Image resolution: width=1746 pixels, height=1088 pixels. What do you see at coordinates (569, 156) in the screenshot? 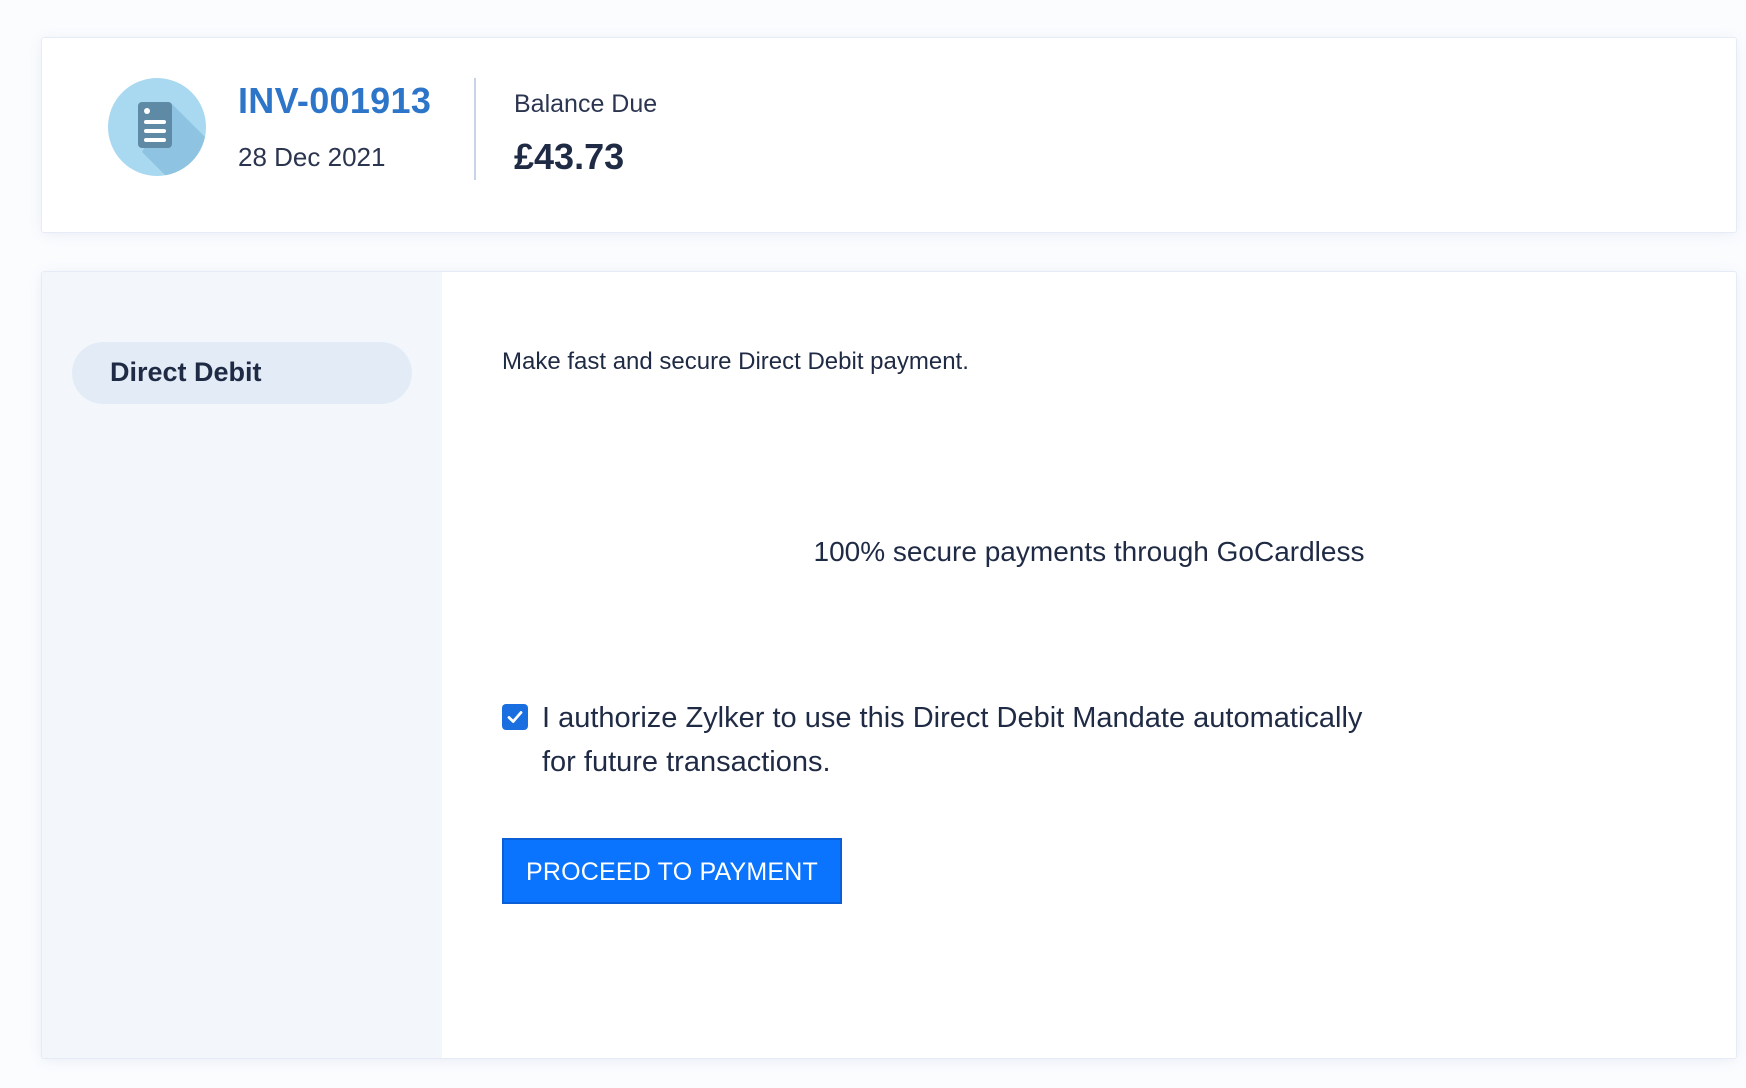
I see `balance-due-amount: £43.73` at bounding box center [569, 156].